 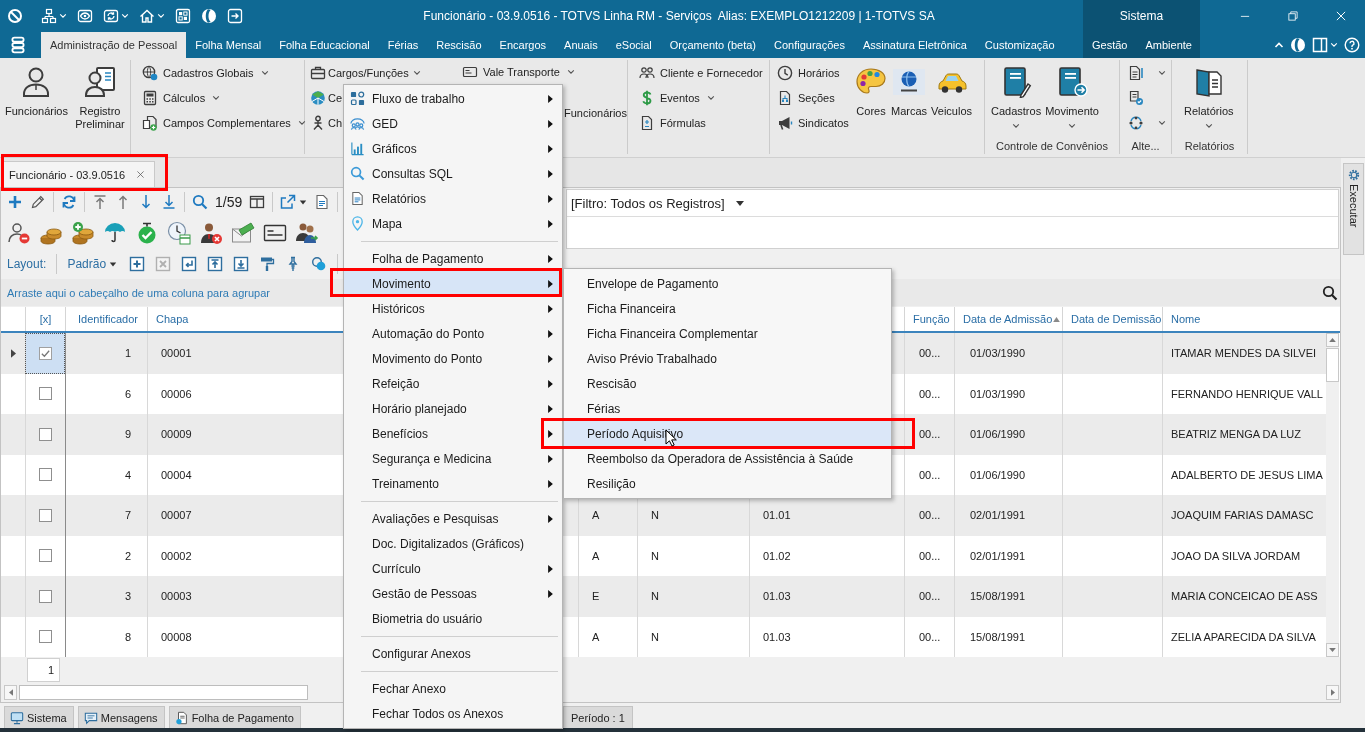 What do you see at coordinates (1332, 650) in the screenshot?
I see `scroll-down-button` at bounding box center [1332, 650].